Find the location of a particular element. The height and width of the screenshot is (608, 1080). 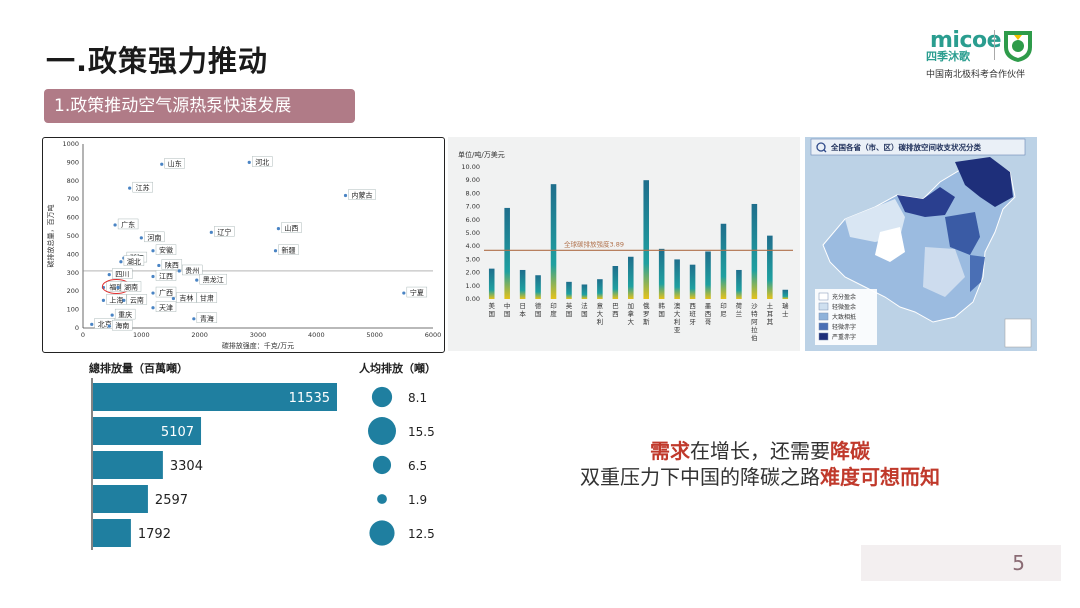

logo-divider is located at coordinates (994, 45).